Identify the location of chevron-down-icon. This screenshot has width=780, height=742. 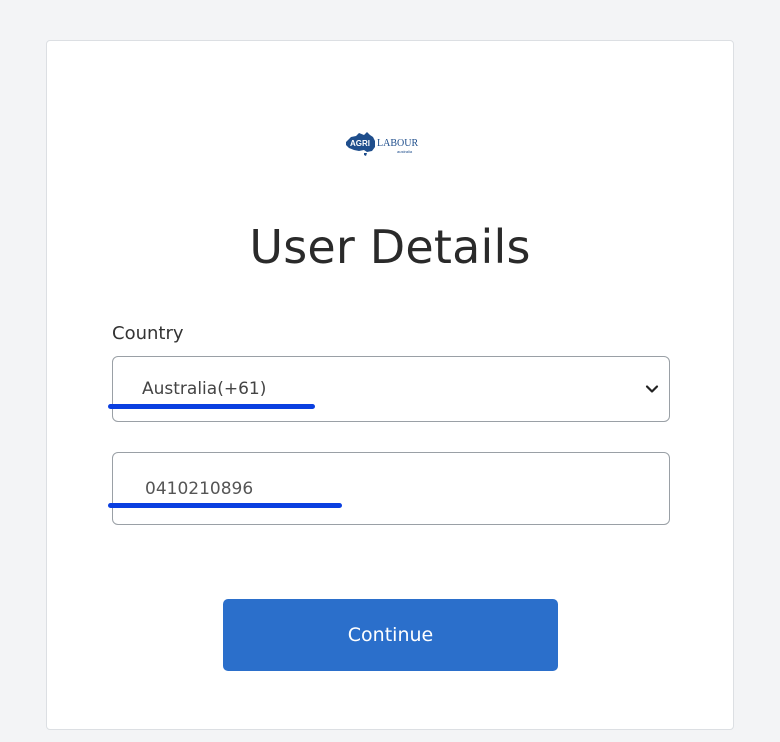
(652, 389).